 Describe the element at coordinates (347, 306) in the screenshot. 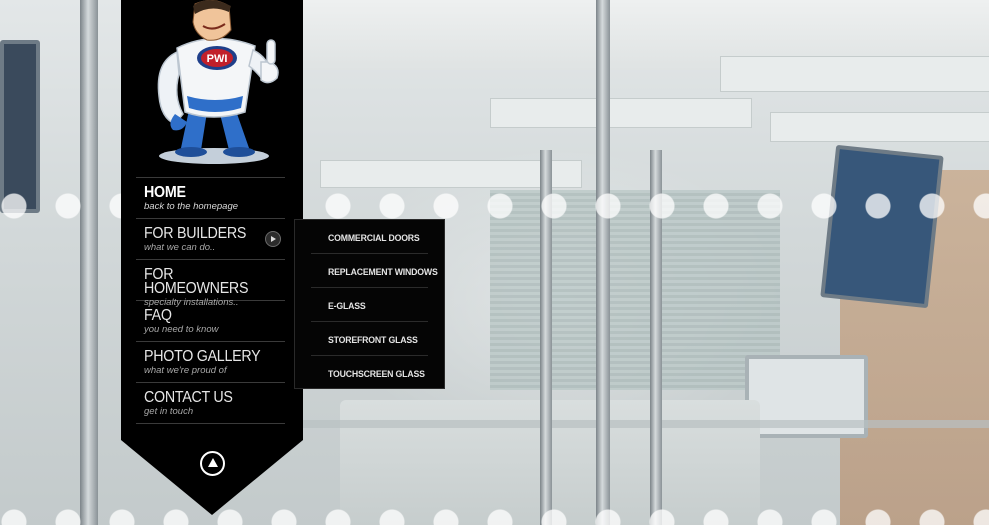

I see `submenu-item-label: E-GLASS` at that location.